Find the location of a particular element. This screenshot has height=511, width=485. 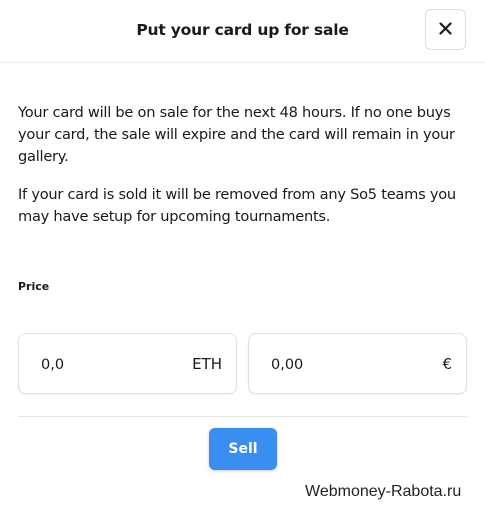

eur-price-value: 0,00 is located at coordinates (287, 365).